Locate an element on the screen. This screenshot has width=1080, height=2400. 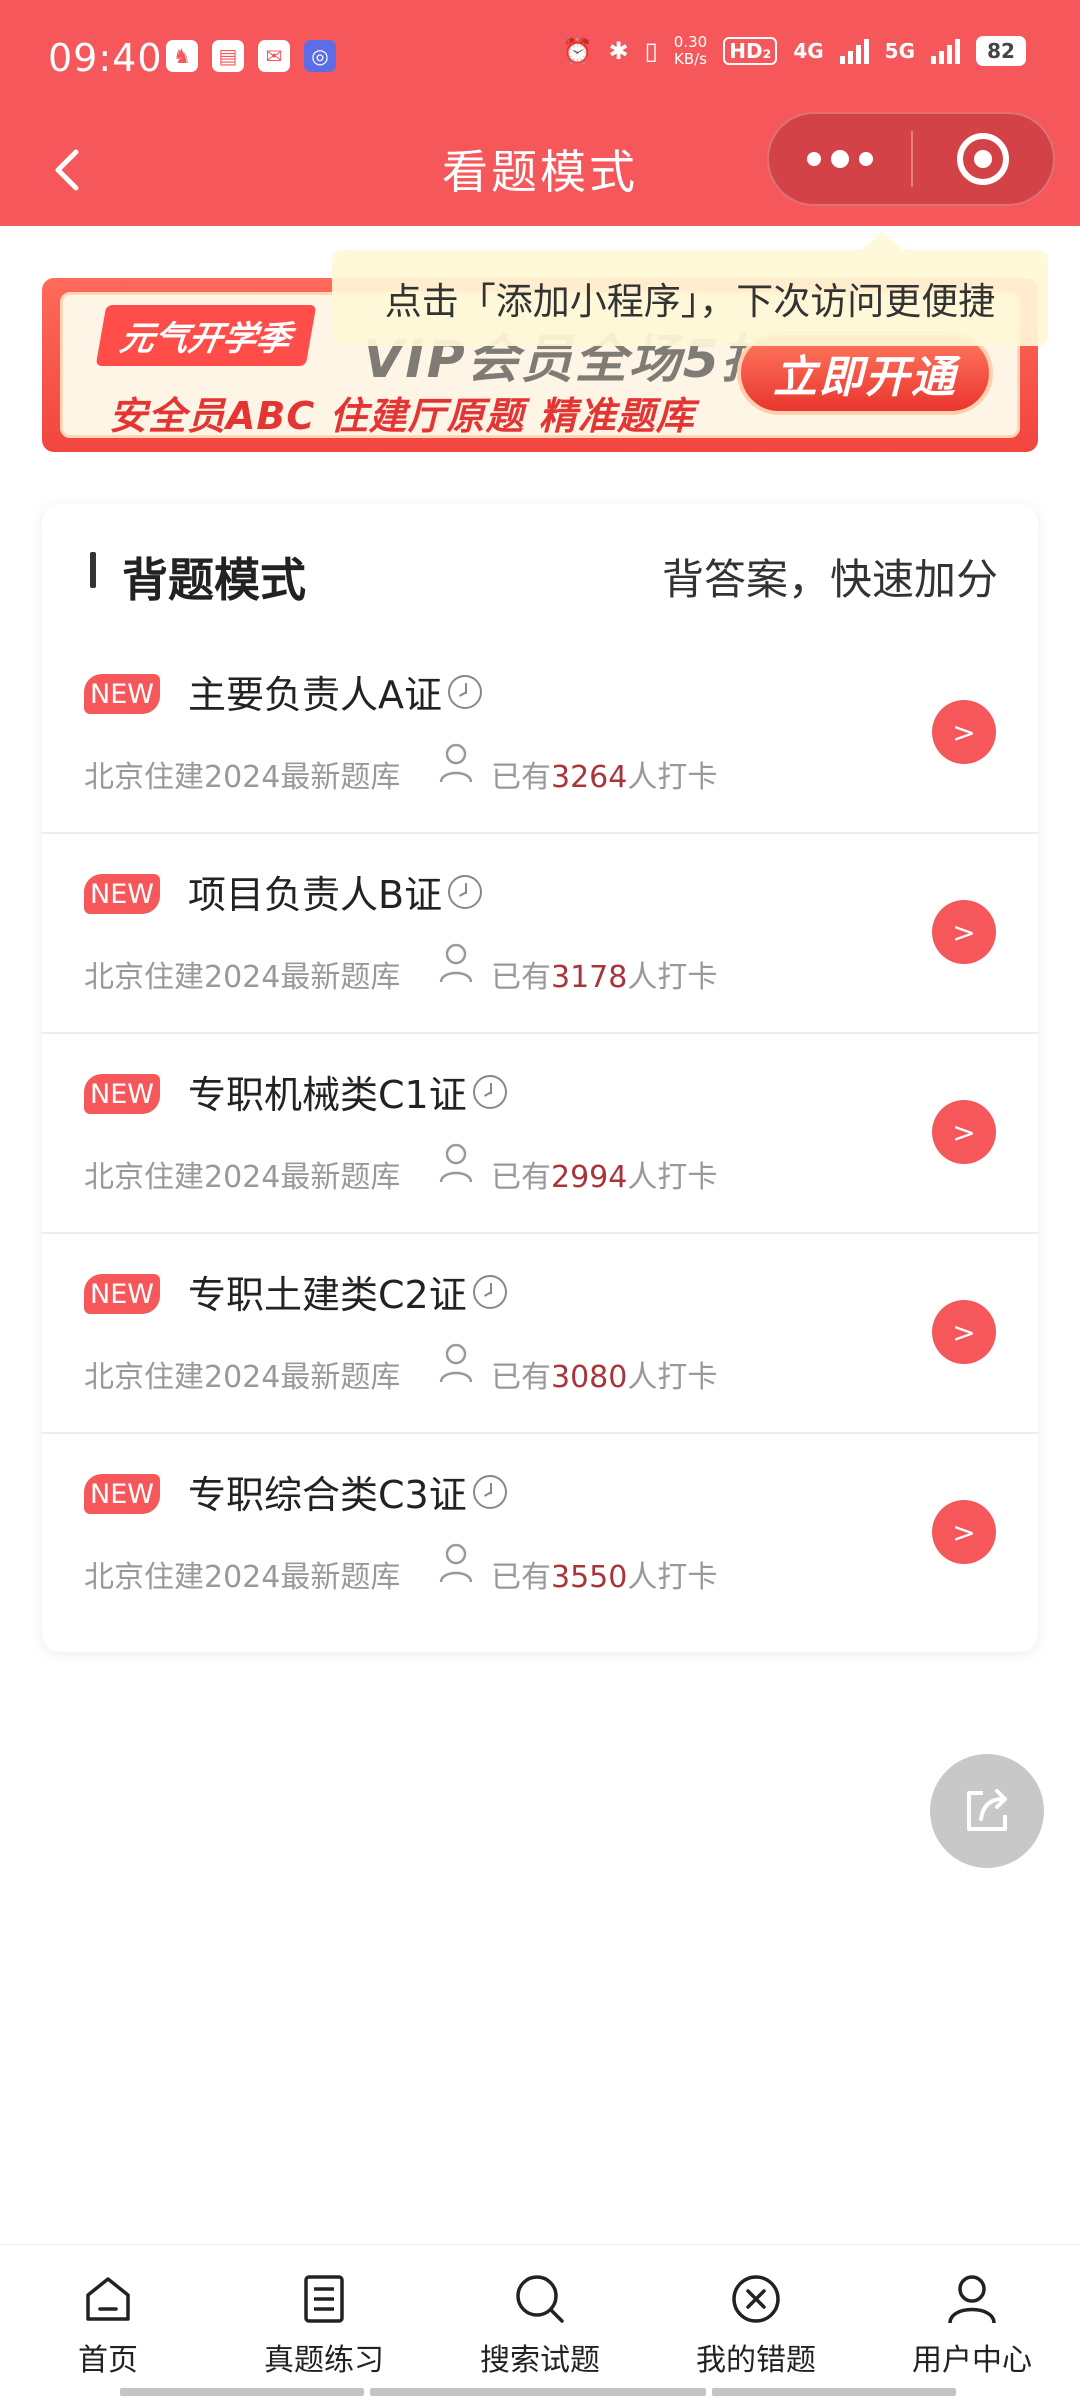
tab-label: 用户中心 is located at coordinates (972, 2360).